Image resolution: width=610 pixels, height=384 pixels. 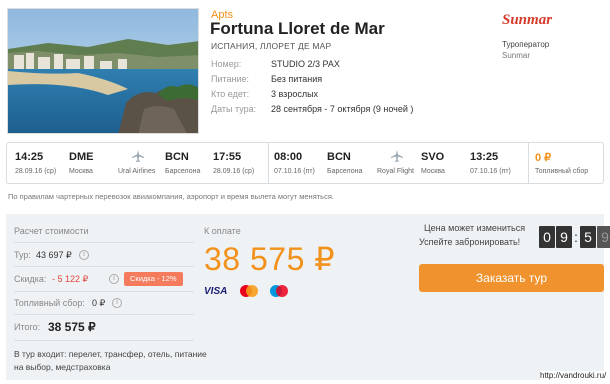 I want to click on svg-text: Sunmar, so click(x=527, y=20).